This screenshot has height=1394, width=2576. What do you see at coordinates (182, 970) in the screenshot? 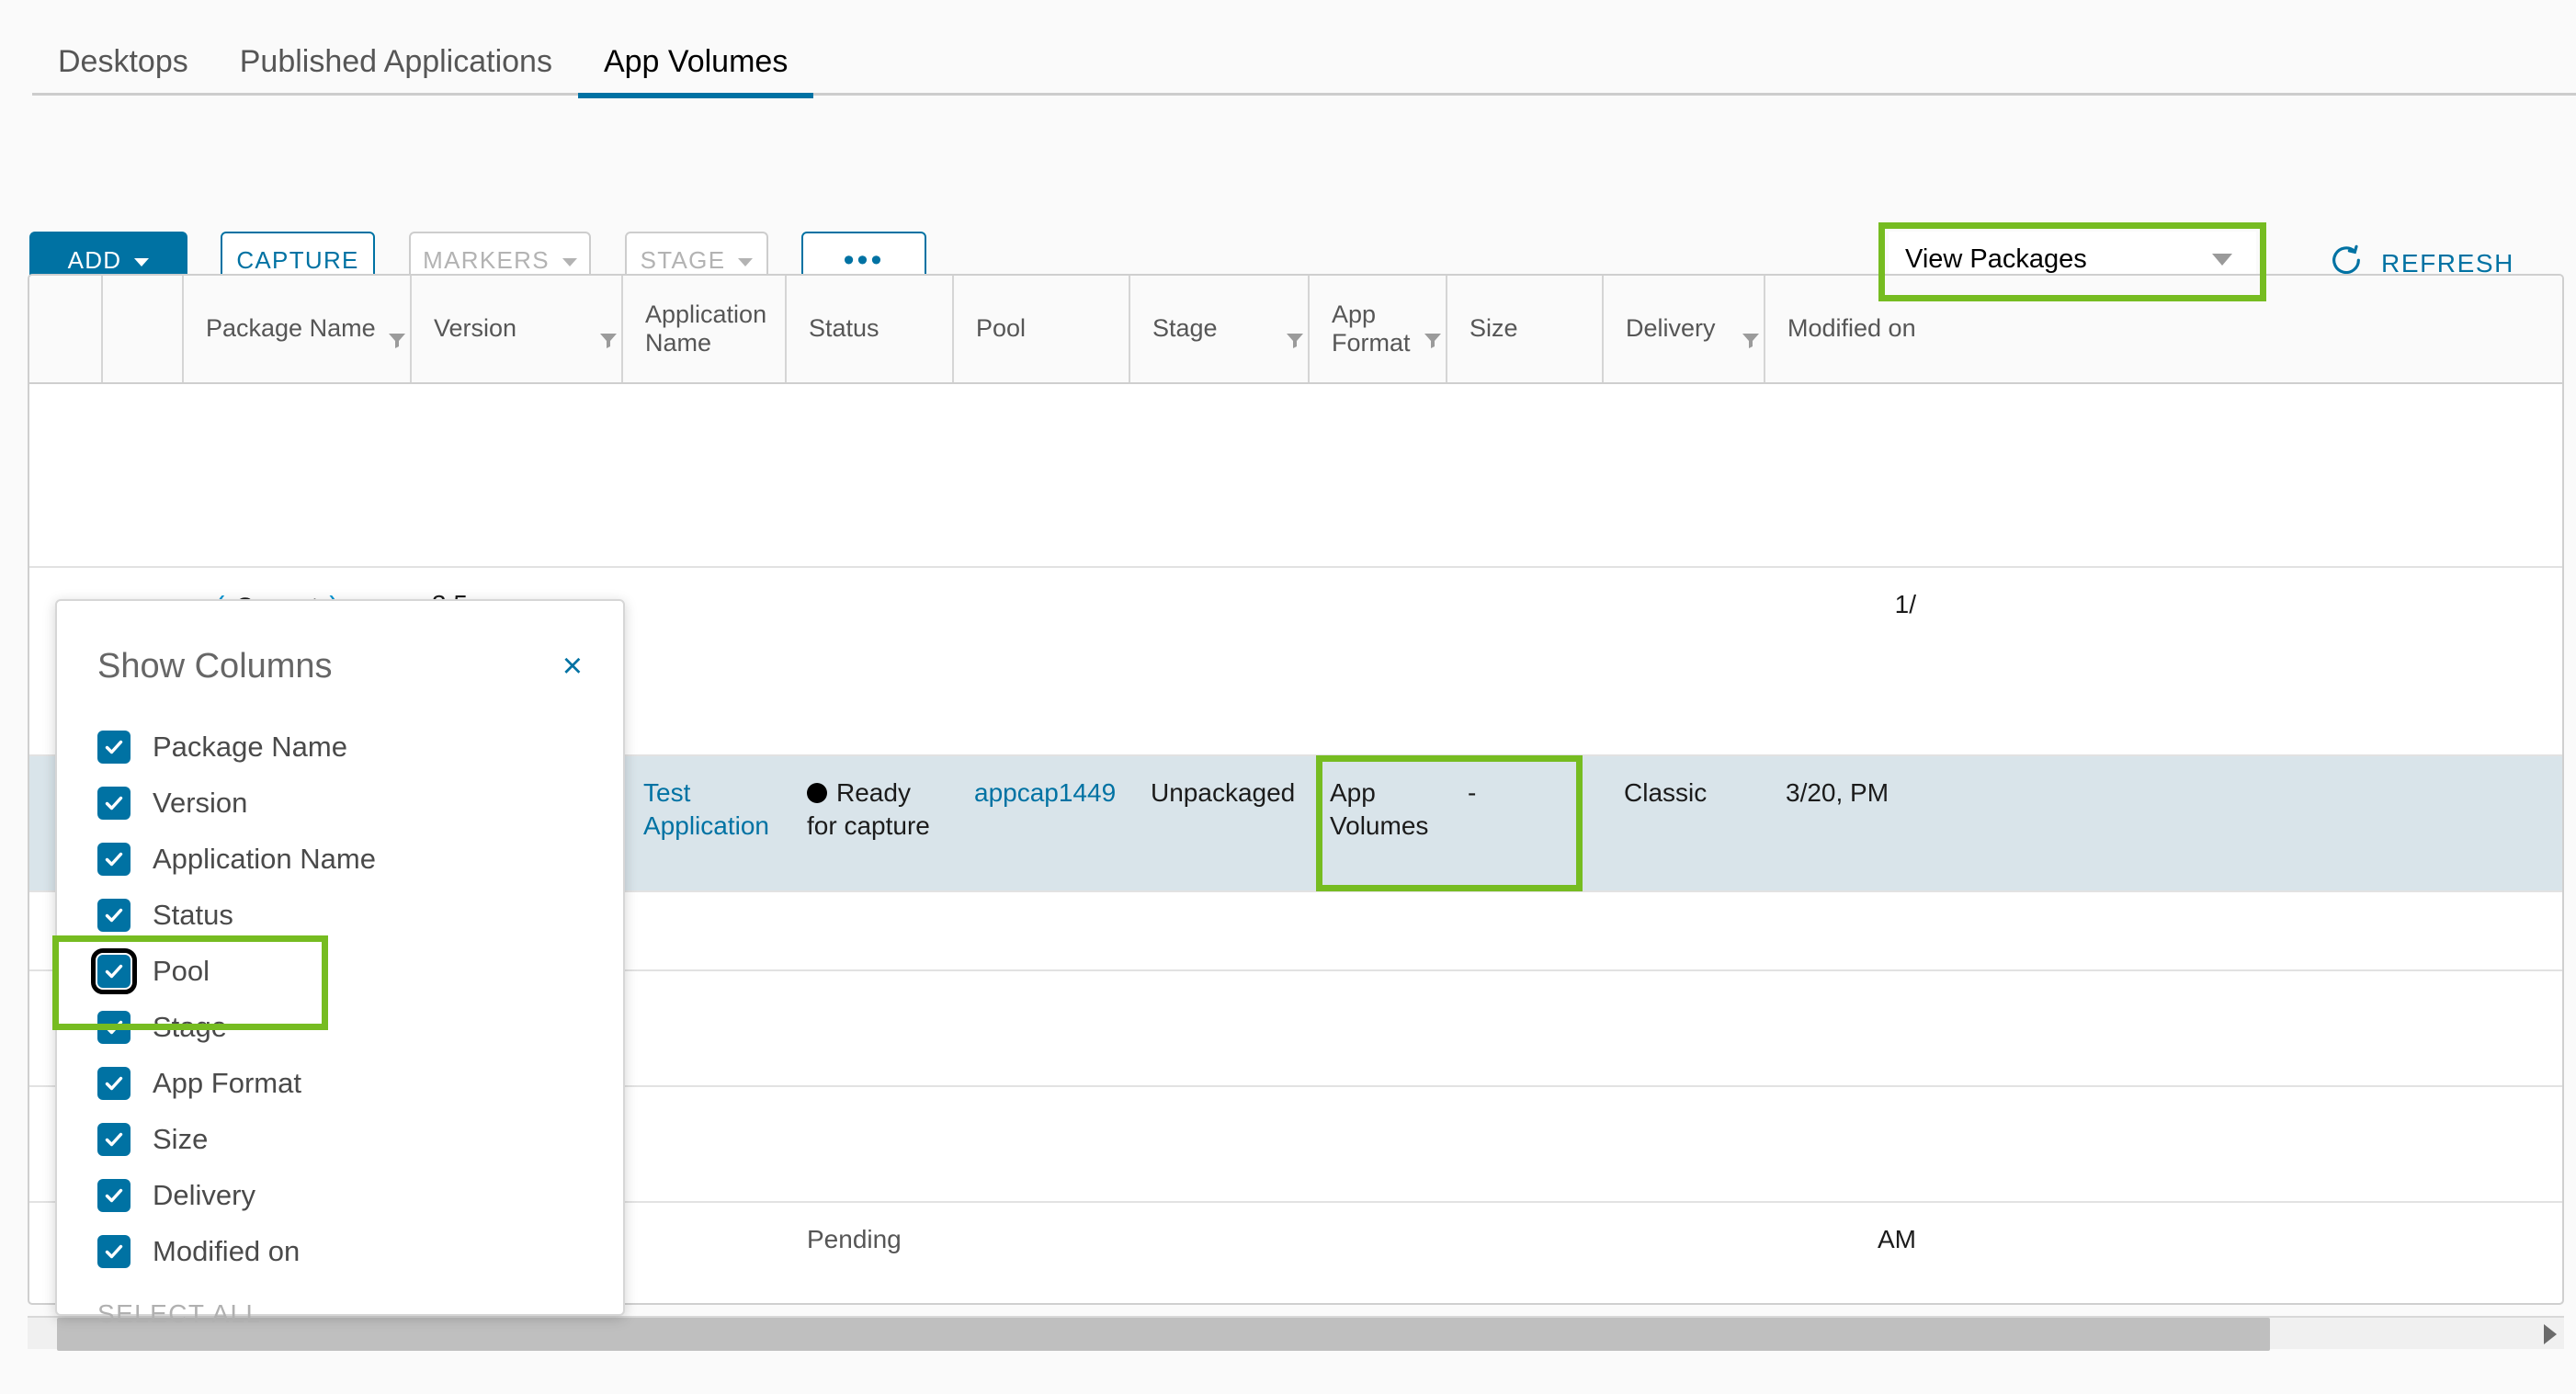
I see `show-columns-item-label: Pool` at bounding box center [182, 970].